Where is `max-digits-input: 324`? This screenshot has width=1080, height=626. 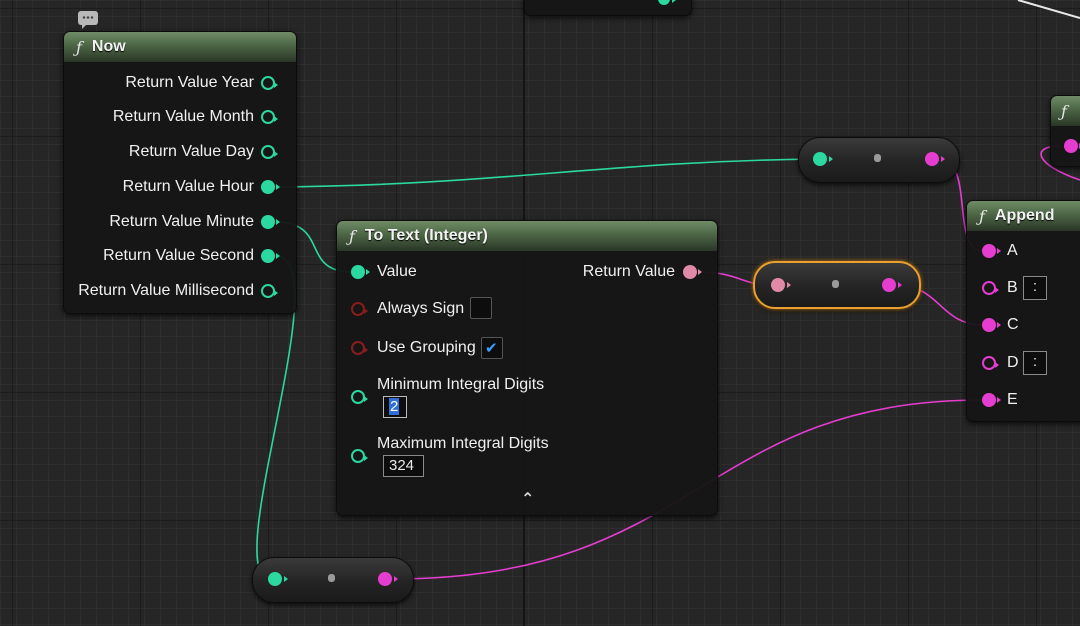 max-digits-input: 324 is located at coordinates (403, 466).